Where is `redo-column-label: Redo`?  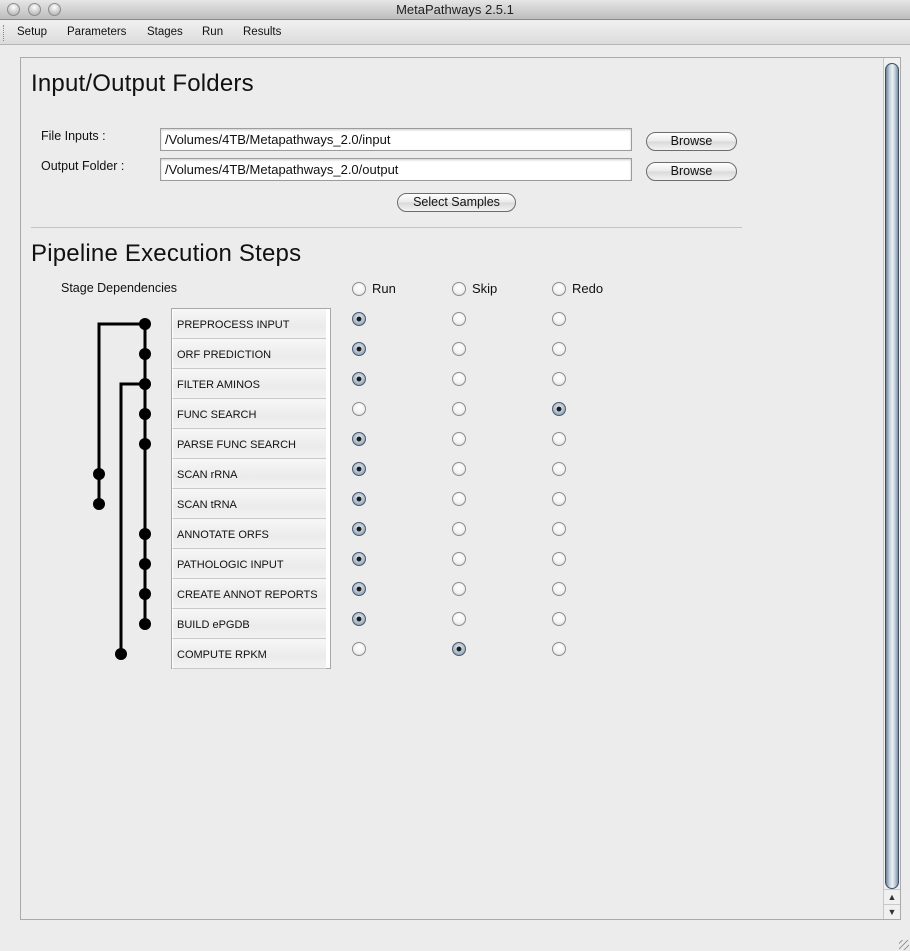
redo-column-label: Redo is located at coordinates (588, 288).